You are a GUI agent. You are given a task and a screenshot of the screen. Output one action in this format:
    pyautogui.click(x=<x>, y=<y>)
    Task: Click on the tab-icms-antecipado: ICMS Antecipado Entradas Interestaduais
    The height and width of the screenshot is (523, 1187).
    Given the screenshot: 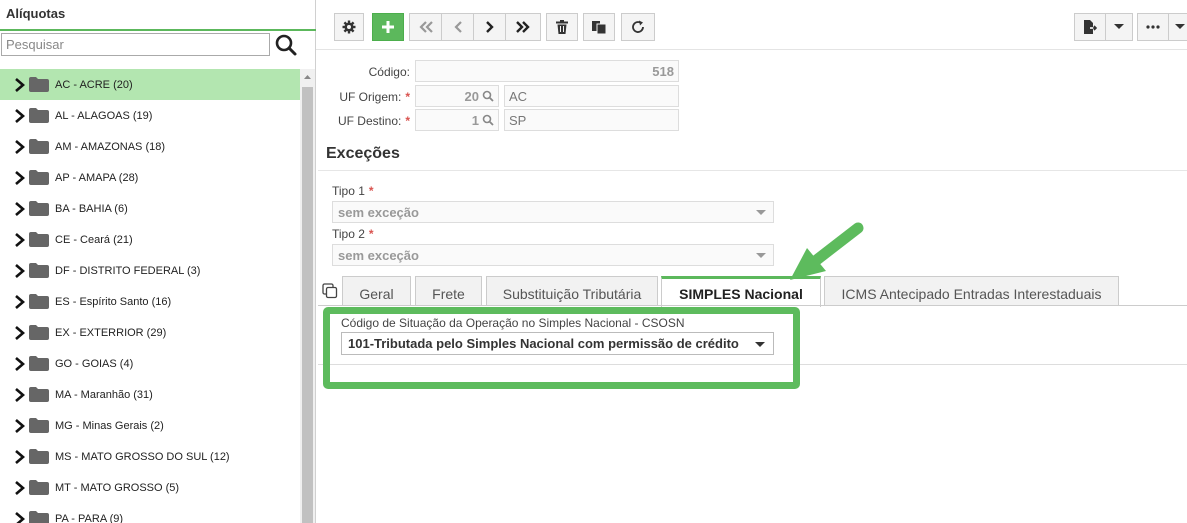 What is the action you would take?
    pyautogui.click(x=971, y=291)
    